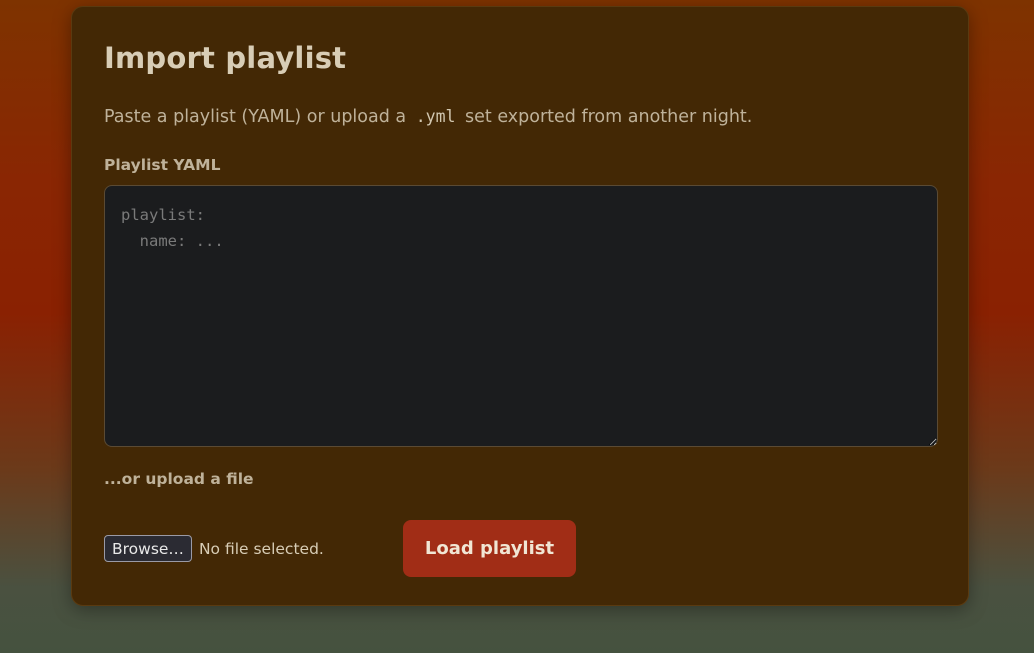  I want to click on yml-extension-code: .yml, so click(435, 116).